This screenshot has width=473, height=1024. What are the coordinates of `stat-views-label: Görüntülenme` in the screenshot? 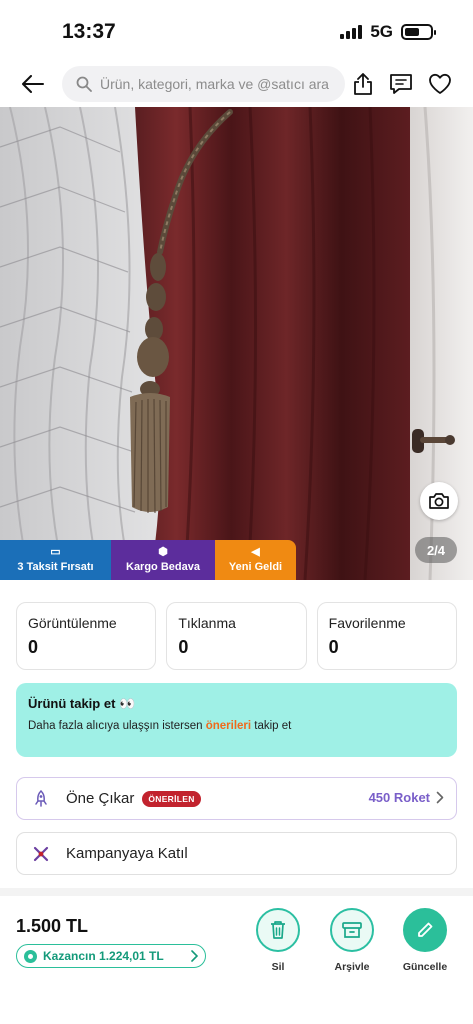 It's located at (72, 623).